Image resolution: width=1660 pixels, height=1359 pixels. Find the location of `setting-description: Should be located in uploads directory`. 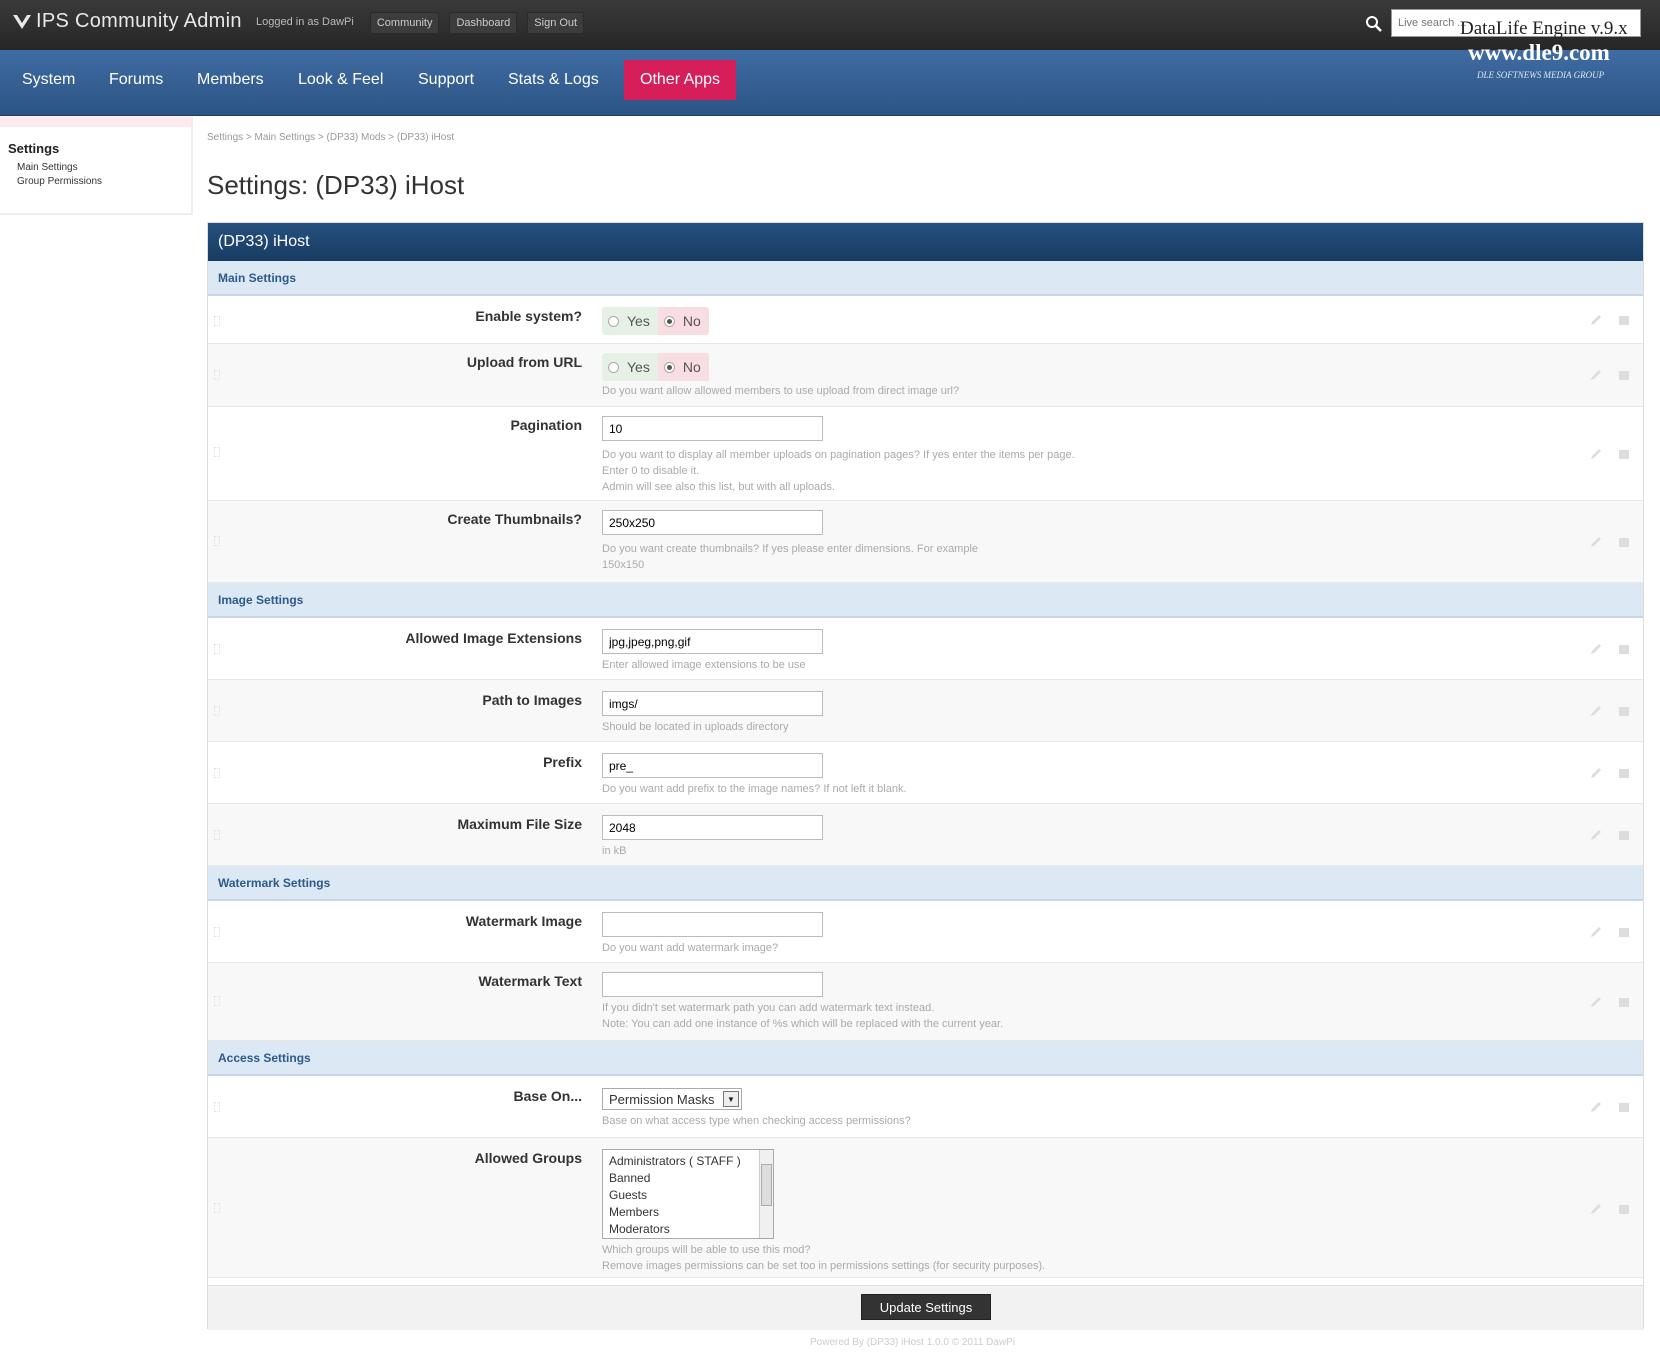

setting-description: Should be located in uploads directory is located at coordinates (695, 727).